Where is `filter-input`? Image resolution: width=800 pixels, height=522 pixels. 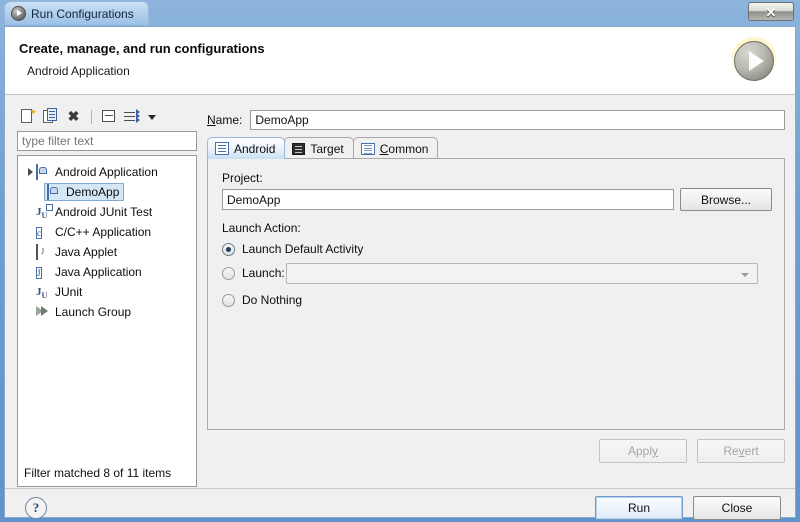
filter-input is located at coordinates (107, 141).